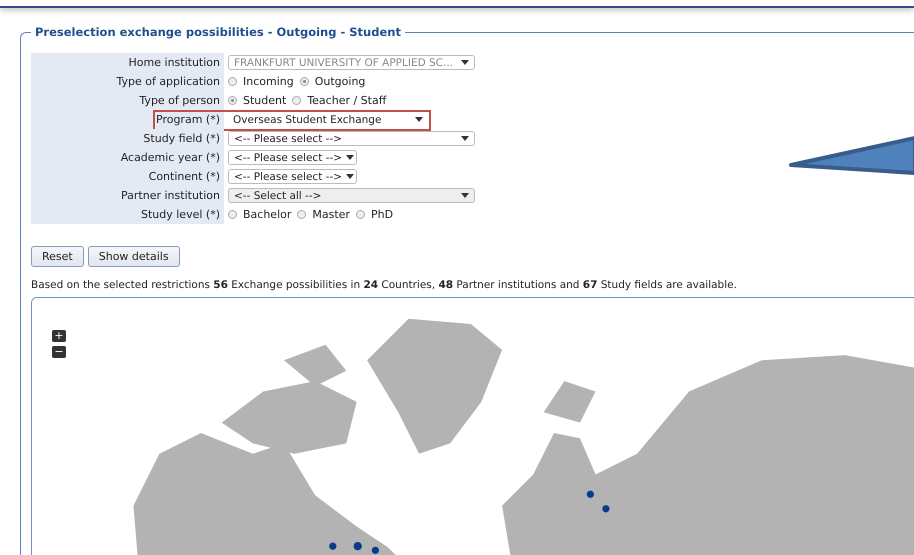  I want to click on field-label: Type of application, so click(168, 81).